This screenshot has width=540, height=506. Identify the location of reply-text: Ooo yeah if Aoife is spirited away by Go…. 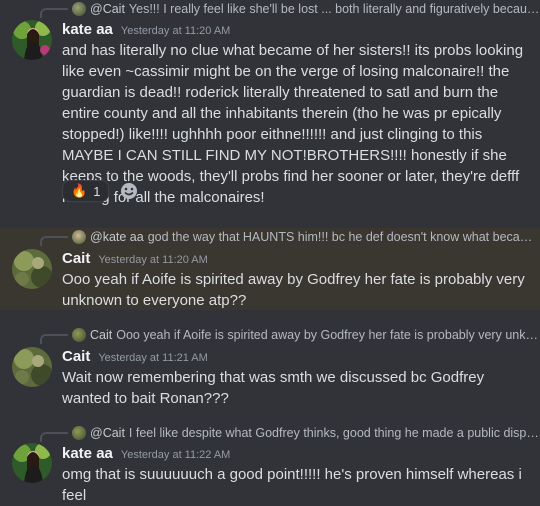
(328, 335).